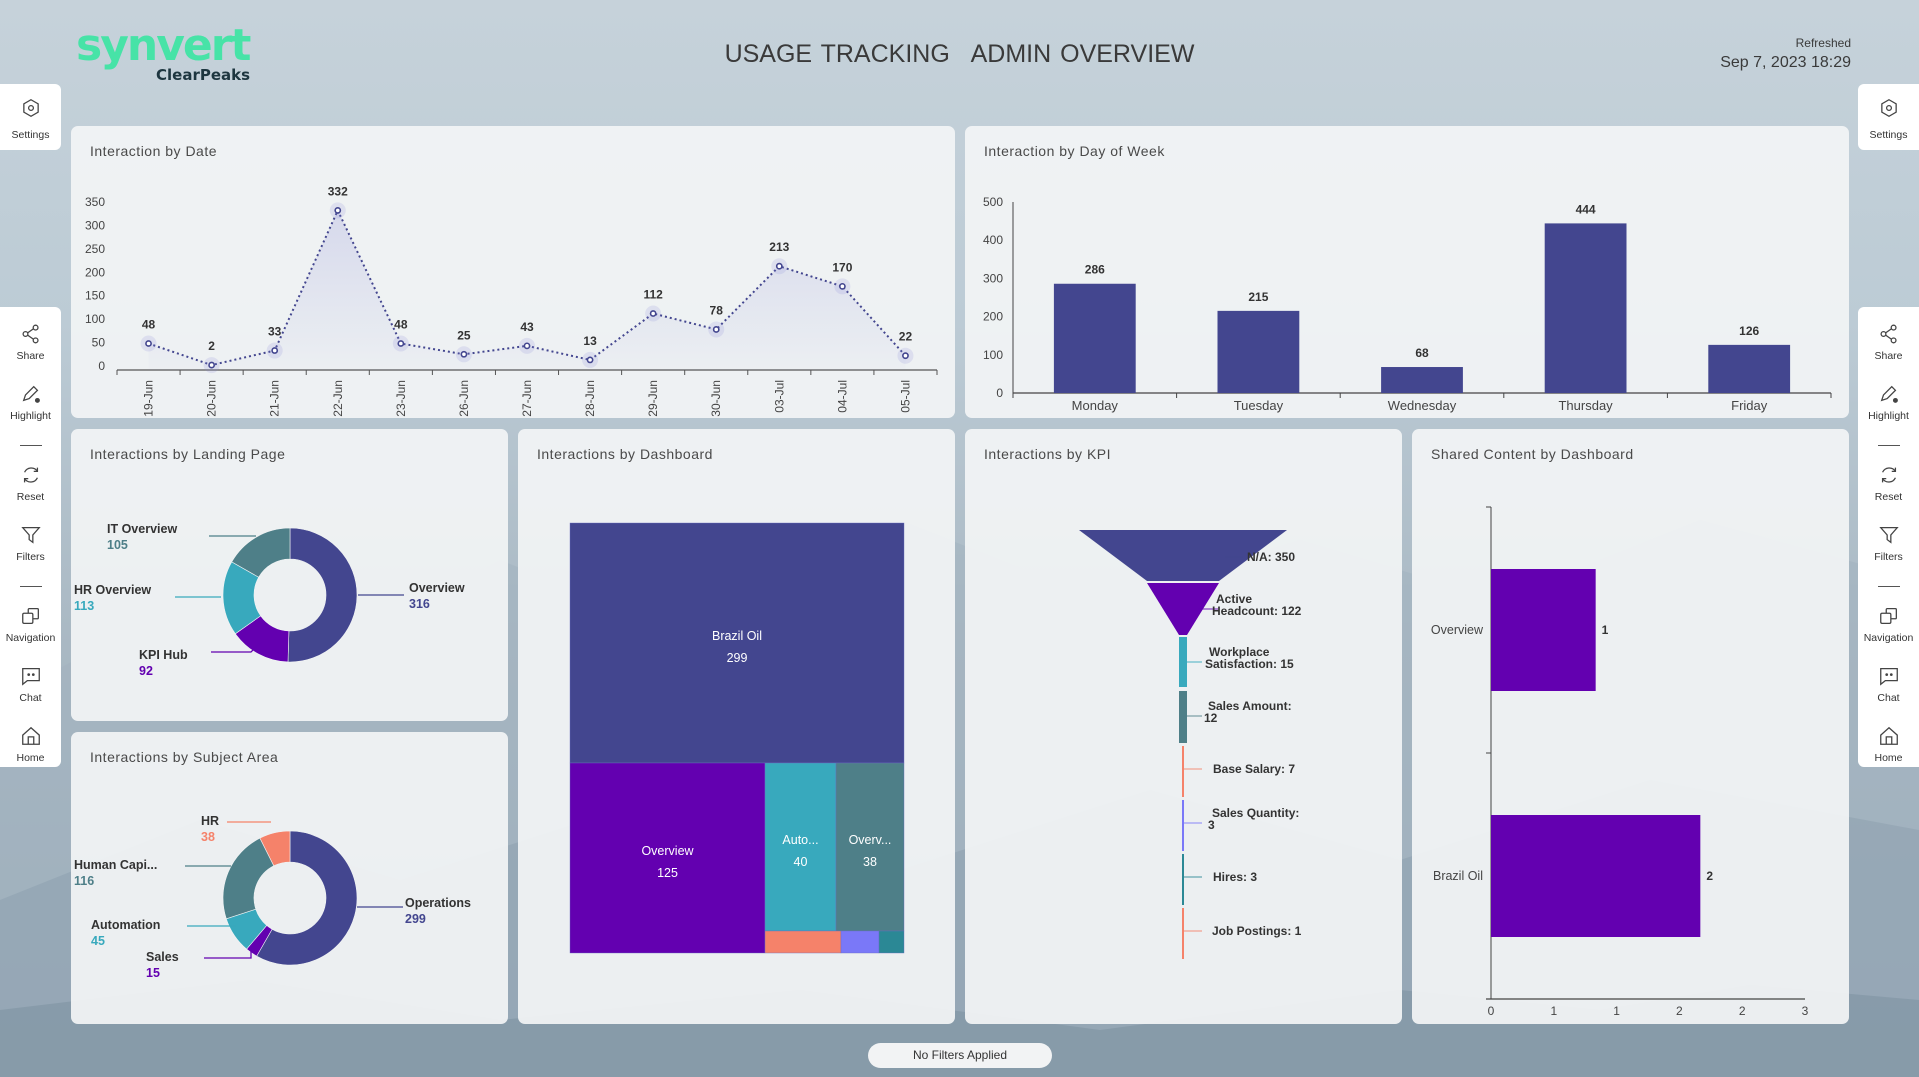 Image resolution: width=1919 pixels, height=1077 pixels. What do you see at coordinates (737, 636) in the screenshot?
I see `cell-label: Brazil Oil` at bounding box center [737, 636].